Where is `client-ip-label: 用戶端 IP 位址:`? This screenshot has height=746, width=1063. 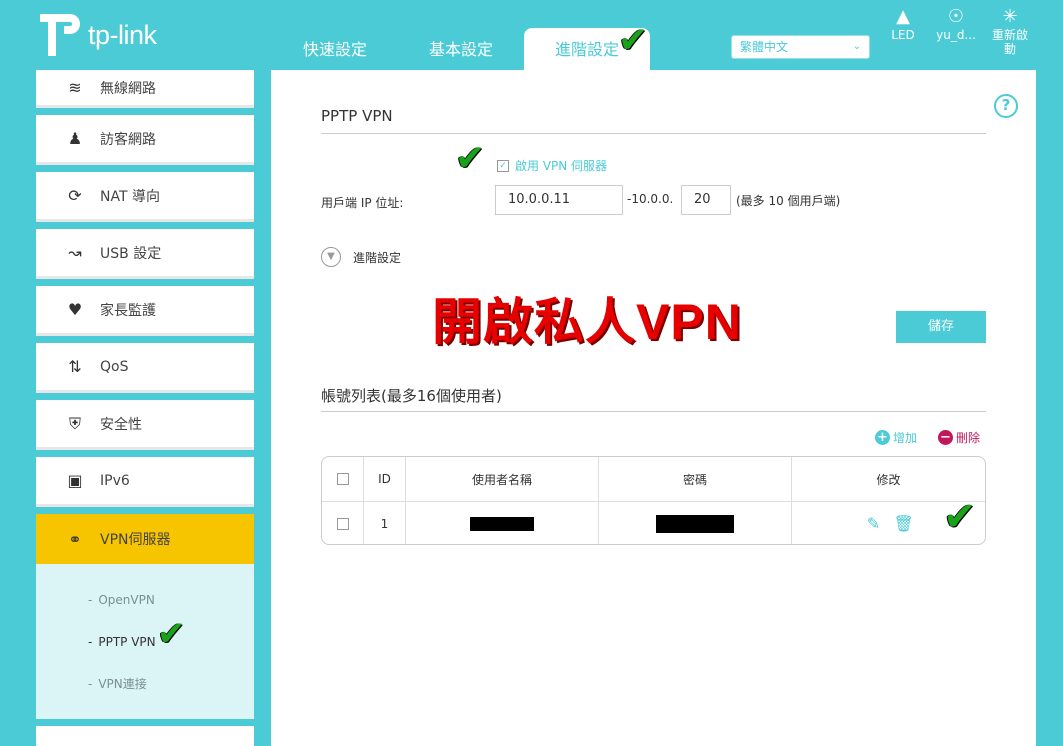 client-ip-label: 用戶端 IP 位址: is located at coordinates (362, 203).